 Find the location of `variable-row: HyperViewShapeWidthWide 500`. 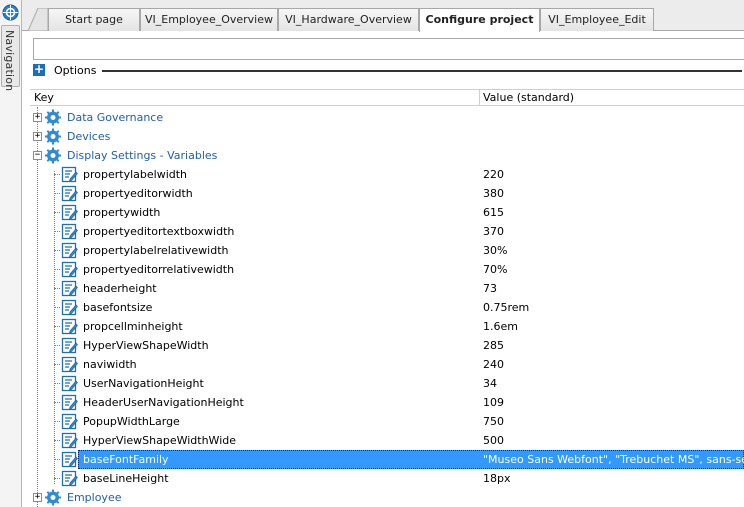

variable-row: HyperViewShapeWidthWide 500 is located at coordinates (387, 440).